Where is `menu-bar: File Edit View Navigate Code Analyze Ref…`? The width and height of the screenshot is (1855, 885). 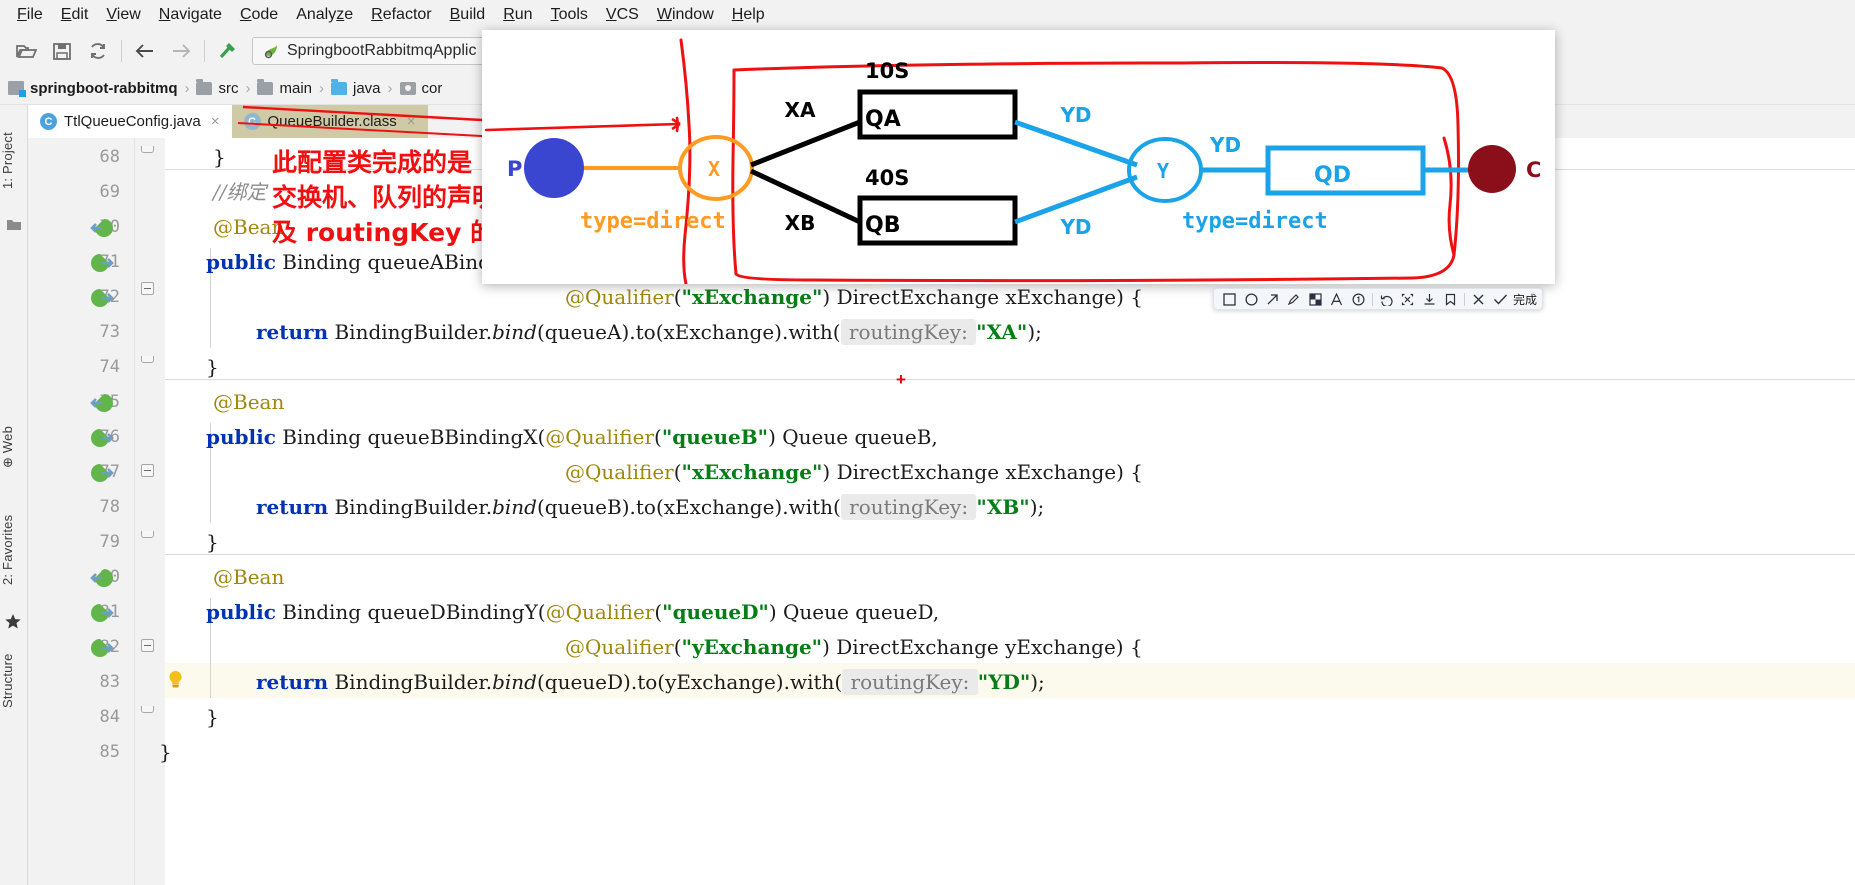
menu-bar: File Edit View Navigate Code Analyze Ref… is located at coordinates (927, 15).